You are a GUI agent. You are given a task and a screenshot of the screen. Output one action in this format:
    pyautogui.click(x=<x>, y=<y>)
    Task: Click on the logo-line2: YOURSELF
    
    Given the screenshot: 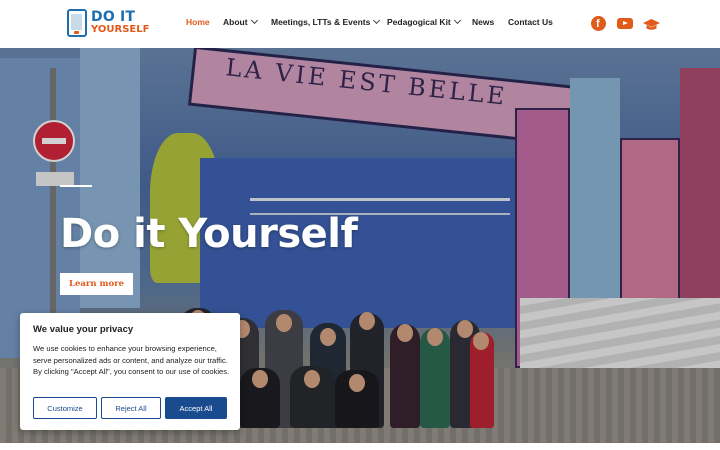 What is the action you would take?
    pyautogui.click(x=120, y=29)
    